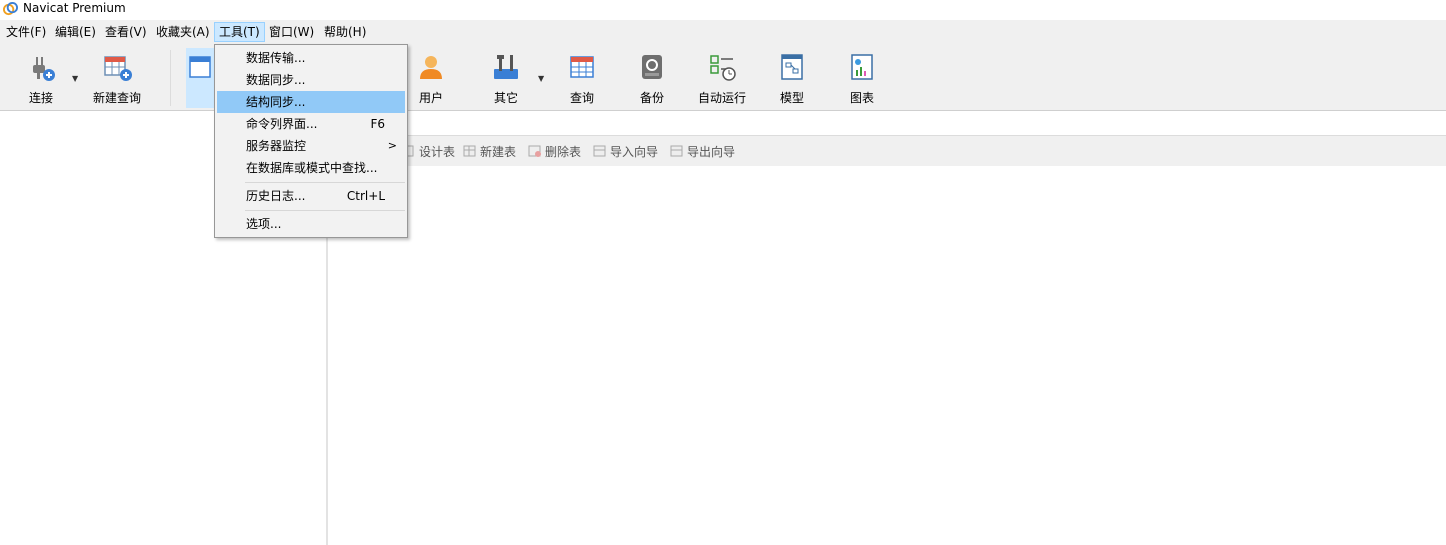  I want to click on connect-dropdown-arrow-icon: ▼, so click(75, 78).